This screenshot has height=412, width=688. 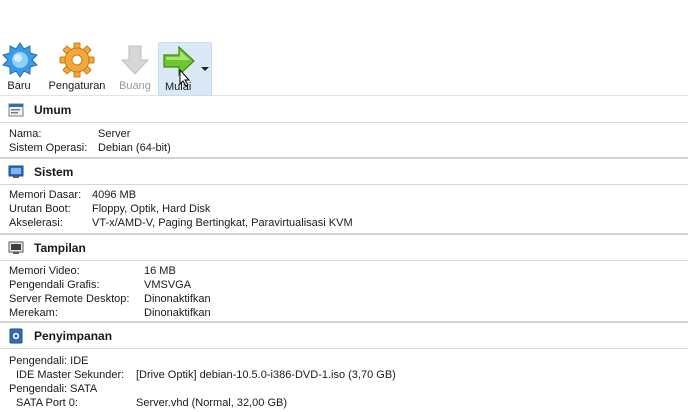 What do you see at coordinates (60, 248) in the screenshot?
I see `display-section-title: Tampilan` at bounding box center [60, 248].